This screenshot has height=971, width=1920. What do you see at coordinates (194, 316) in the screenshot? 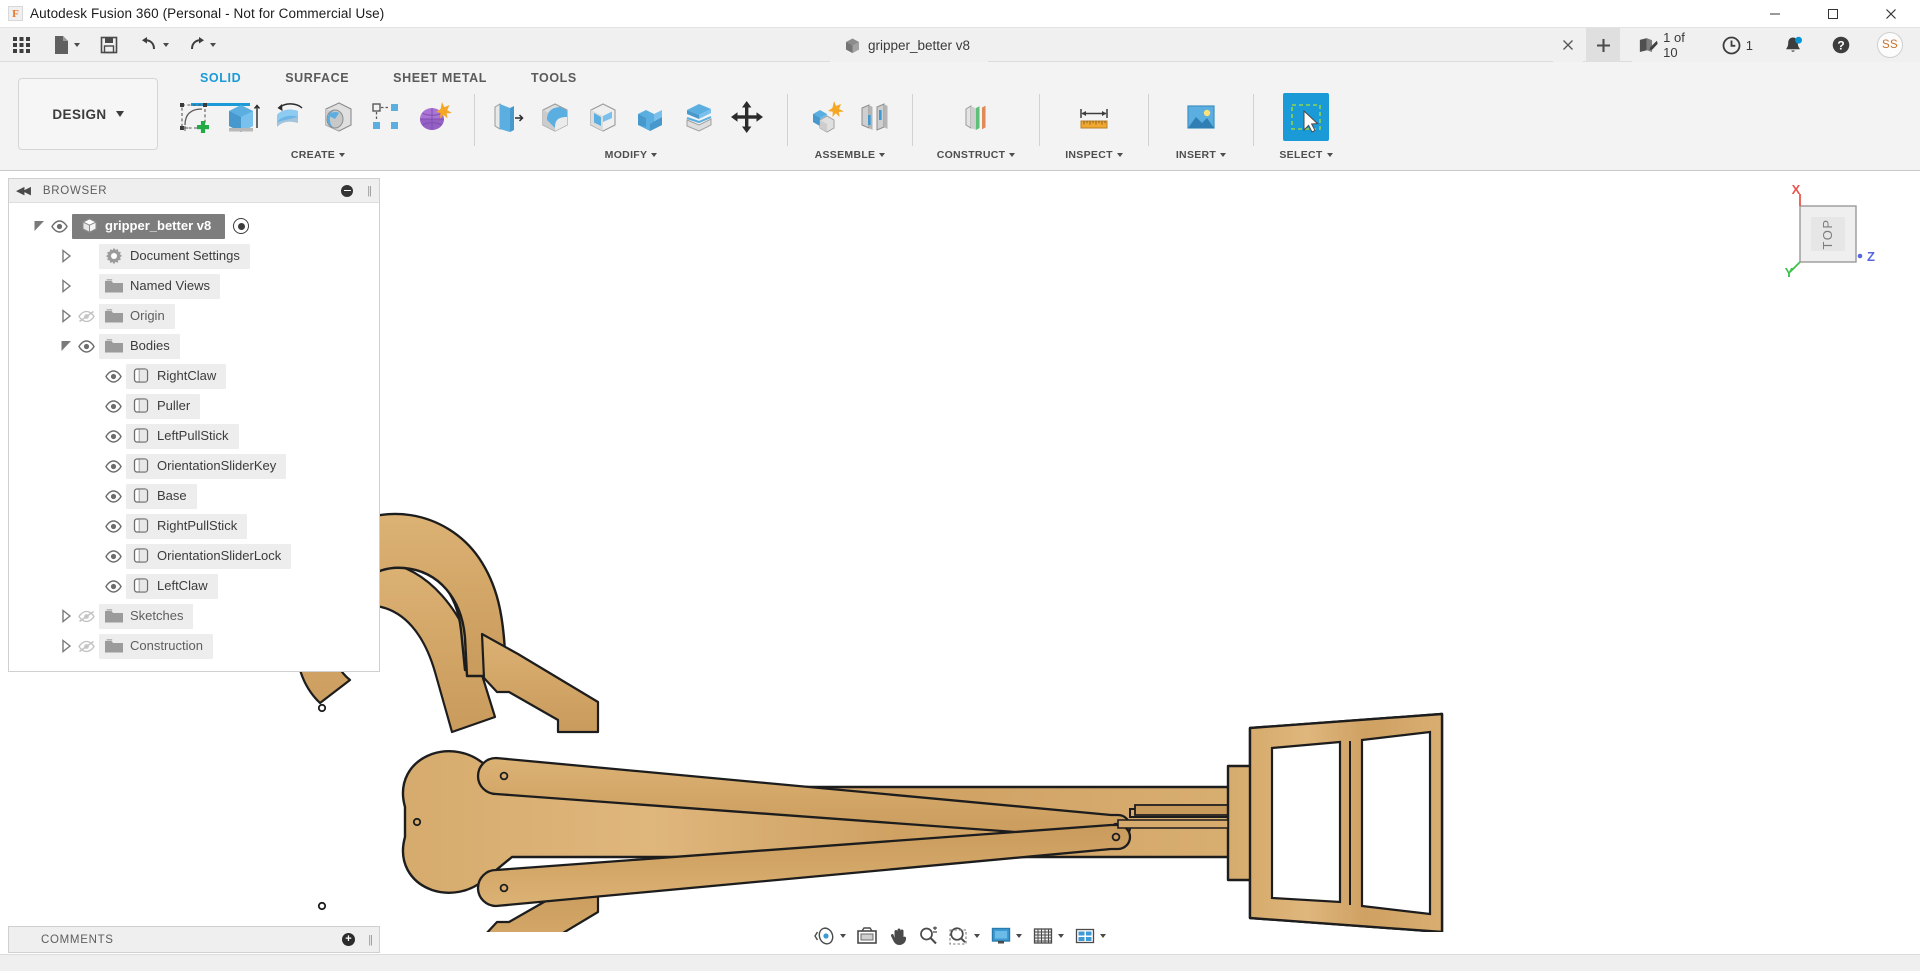
I see `tree-item-origin: Origin` at bounding box center [194, 316].